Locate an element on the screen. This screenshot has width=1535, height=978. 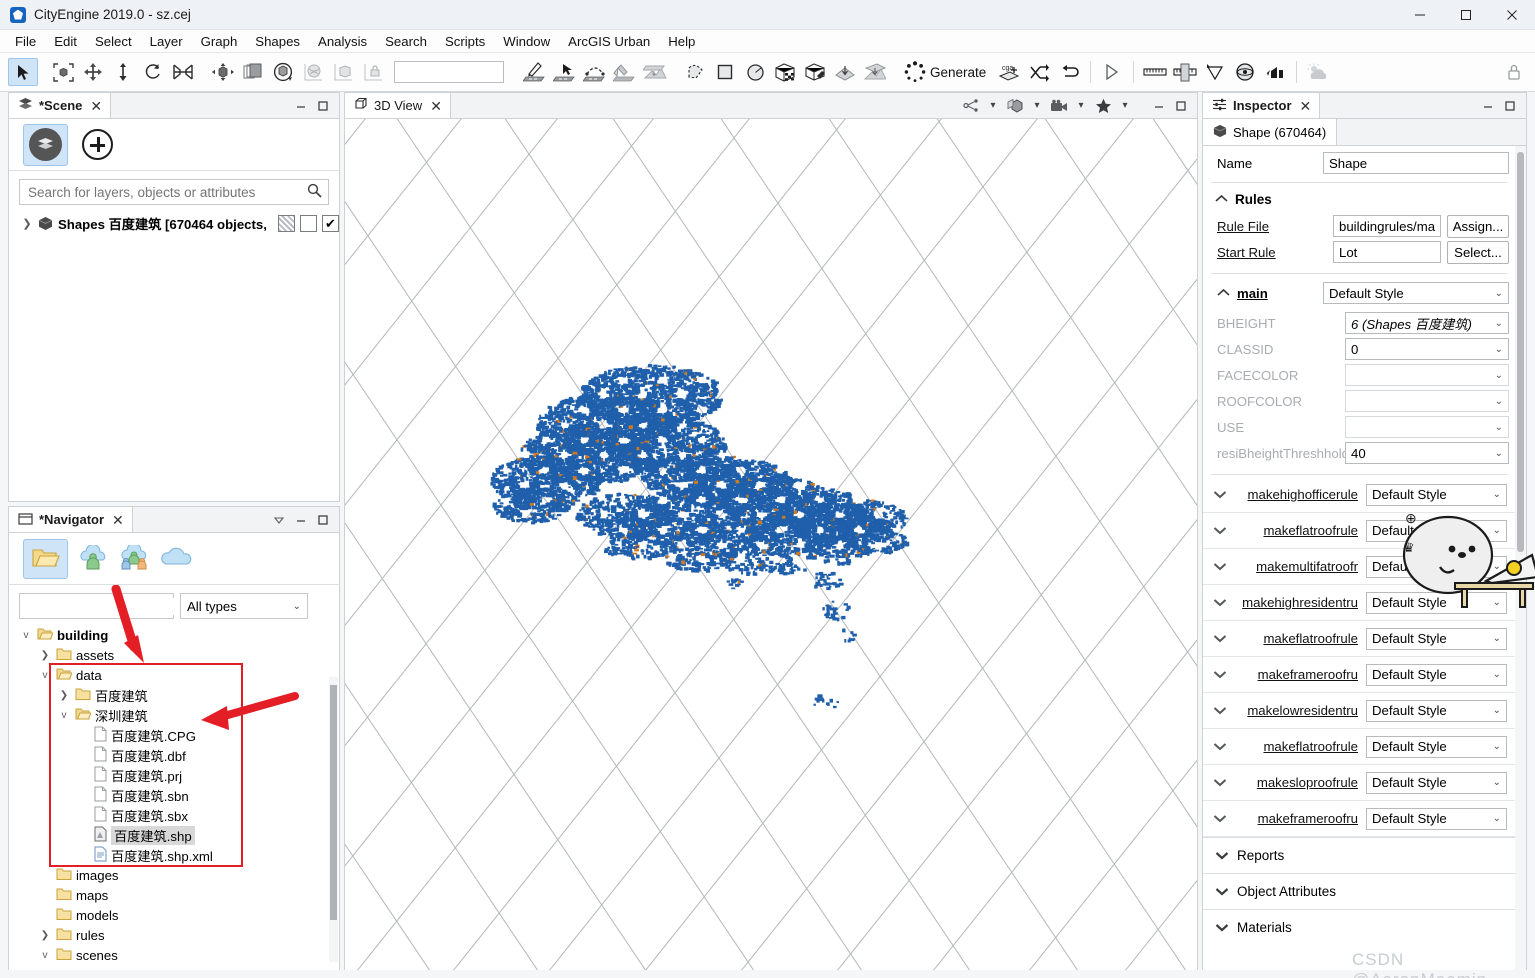
chevron-up-icon is located at coordinates (1223, 293).